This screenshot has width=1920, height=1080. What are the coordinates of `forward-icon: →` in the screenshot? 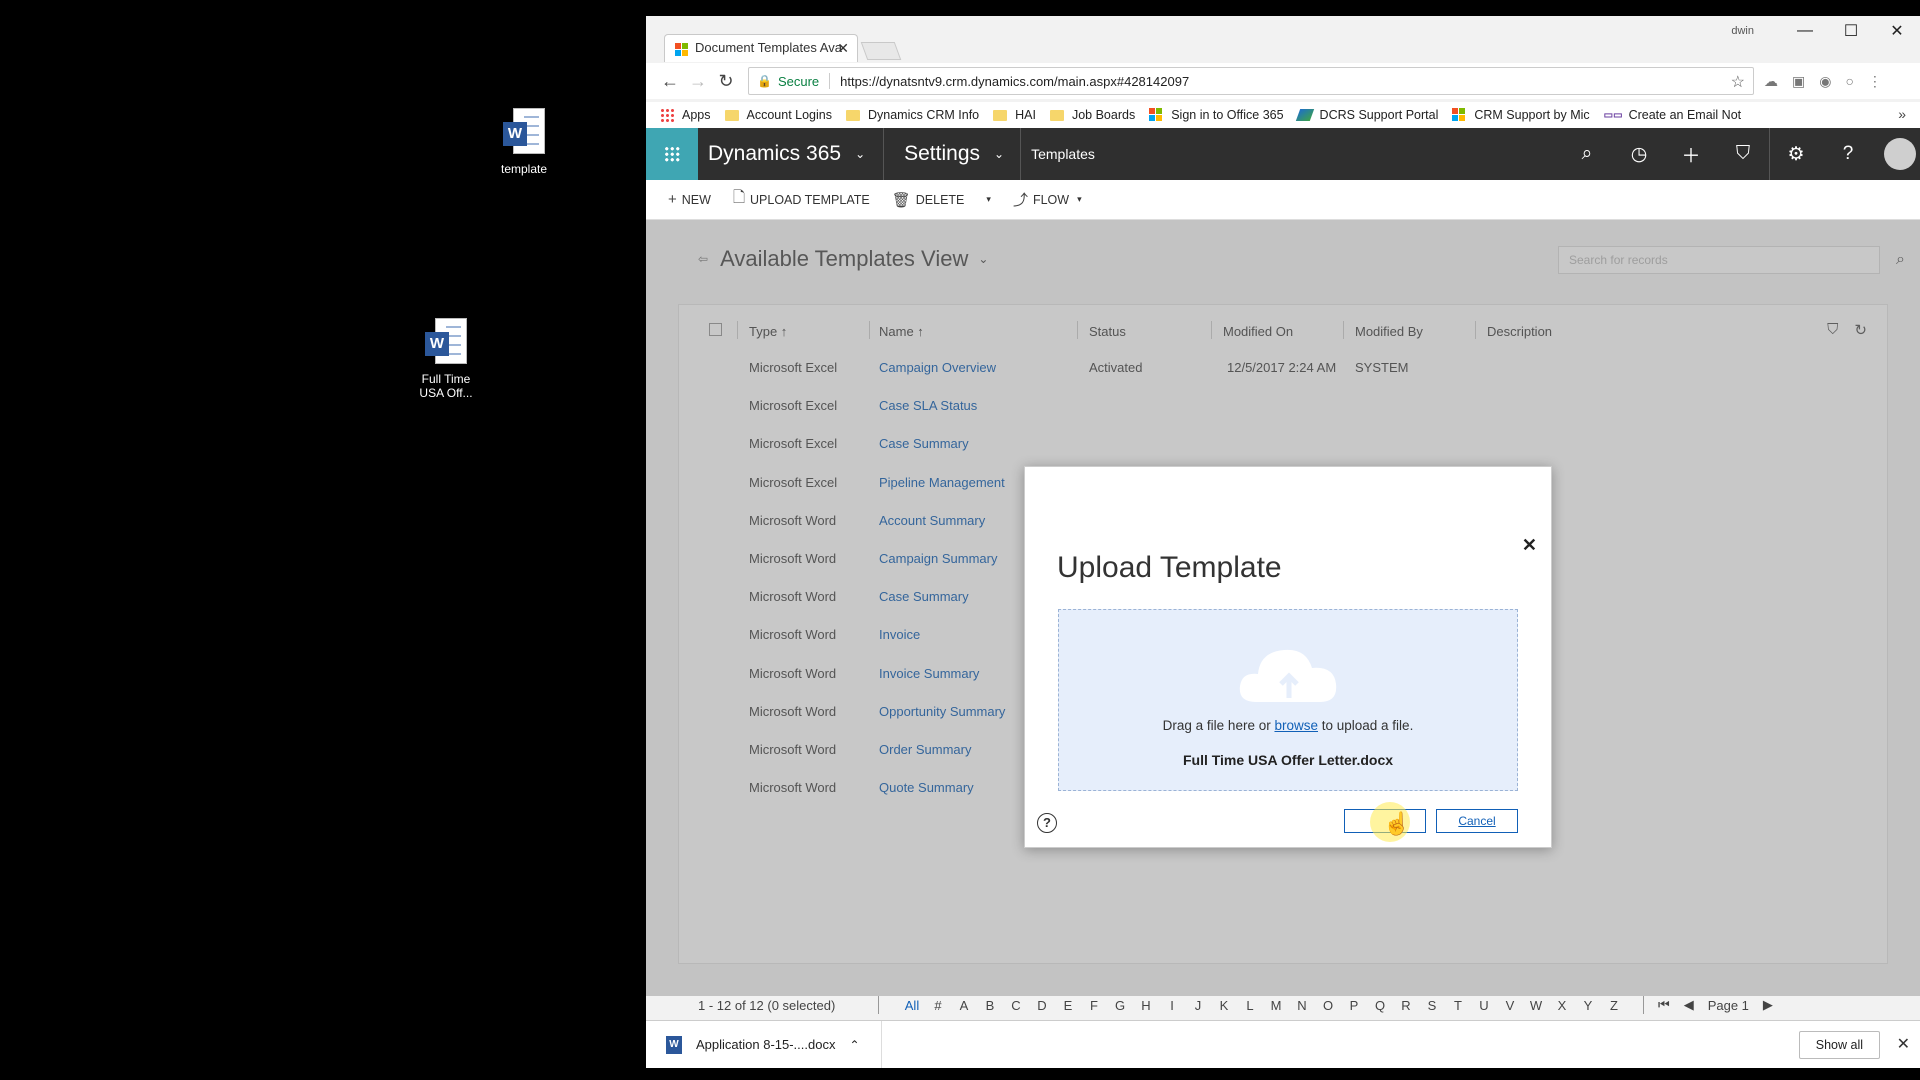 It's located at (698, 81).